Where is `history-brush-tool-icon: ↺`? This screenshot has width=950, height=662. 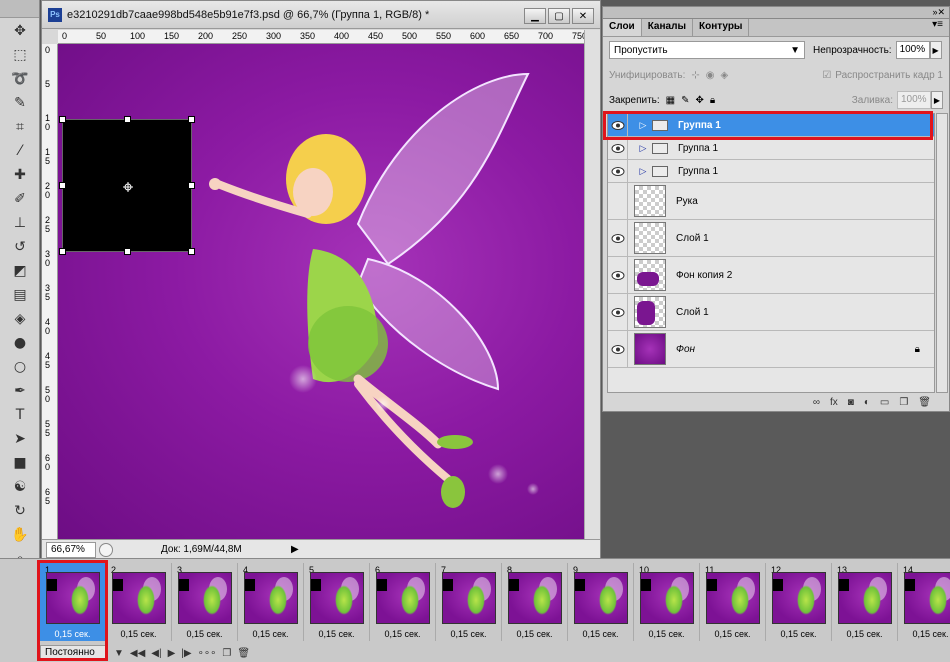
history-brush-tool-icon: ↺ is located at coordinates (20, 247).